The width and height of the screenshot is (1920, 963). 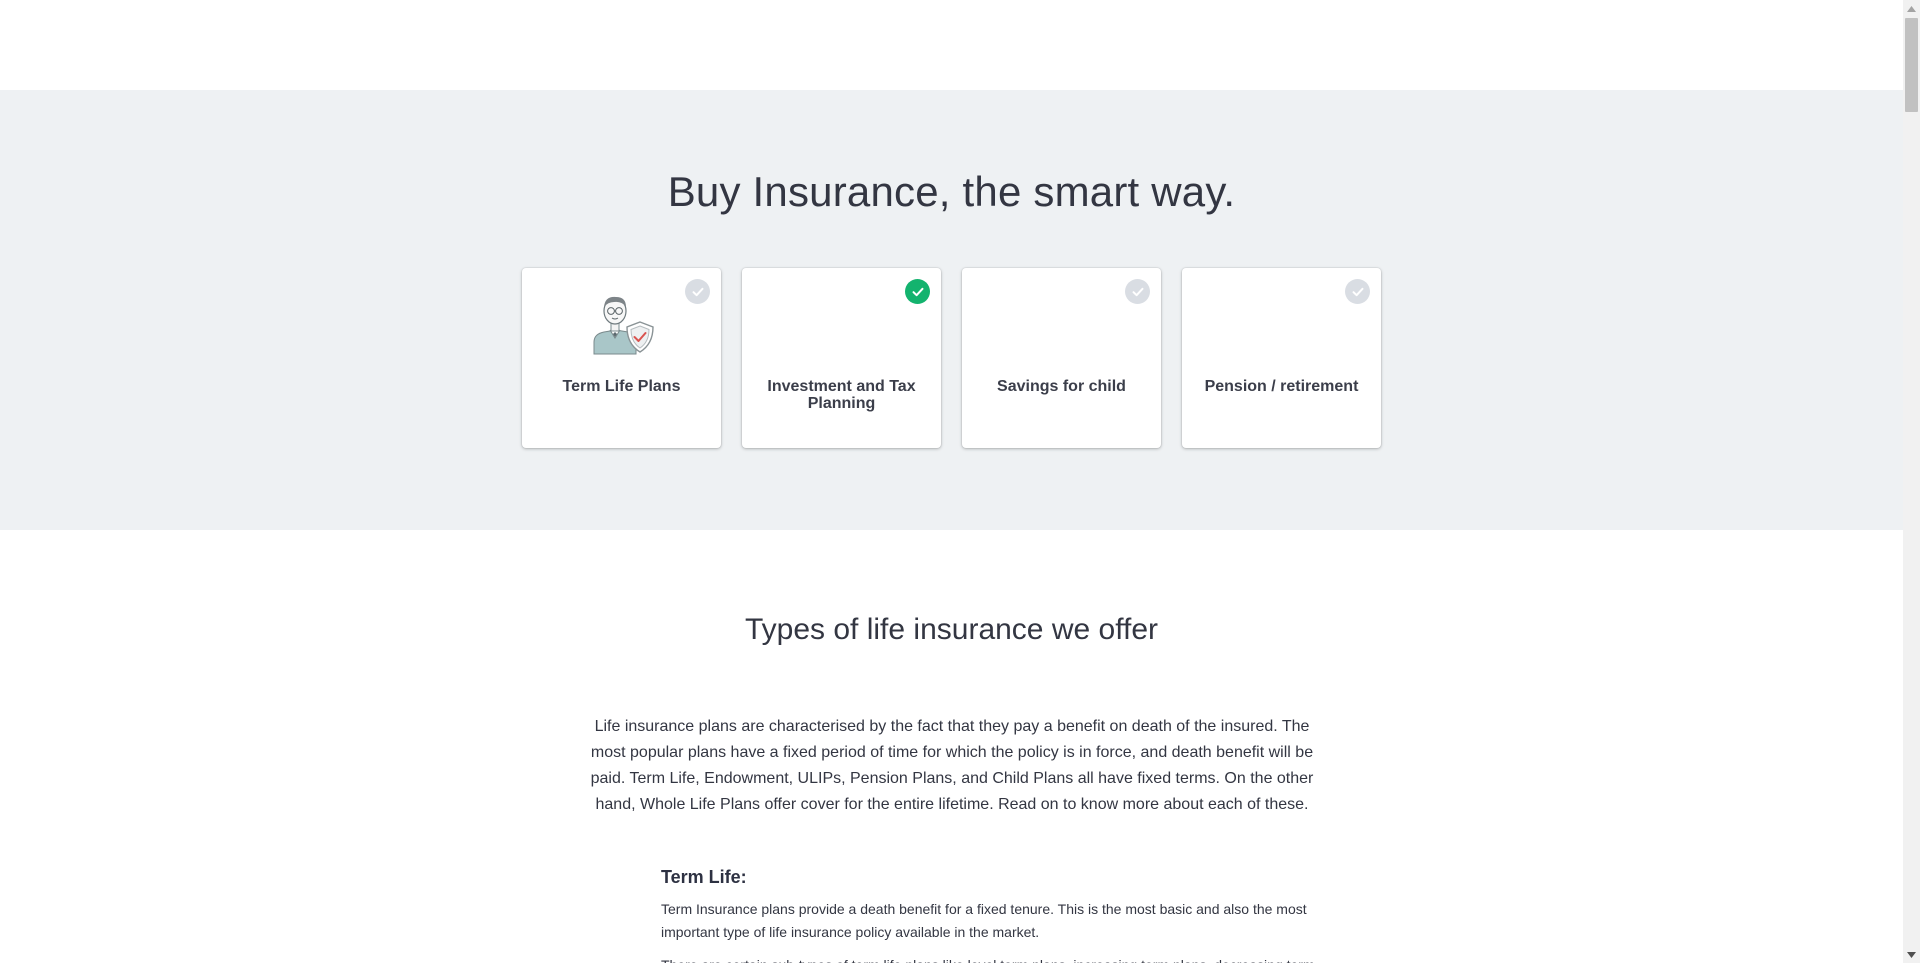 I want to click on plan-card-term-life: Term Life Plans, so click(x=621, y=358).